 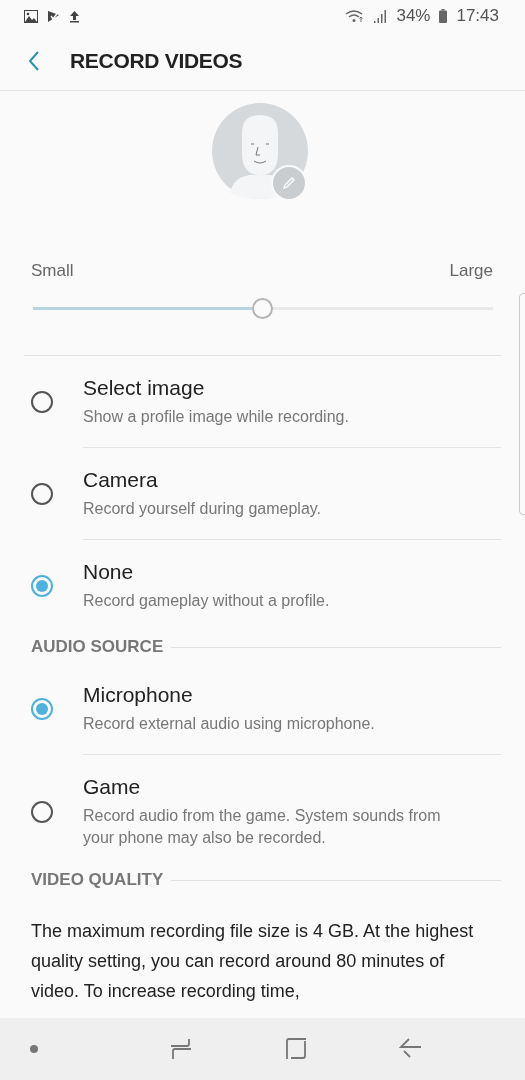 What do you see at coordinates (413, 16) in the screenshot?
I see `battery-percent: 34%` at bounding box center [413, 16].